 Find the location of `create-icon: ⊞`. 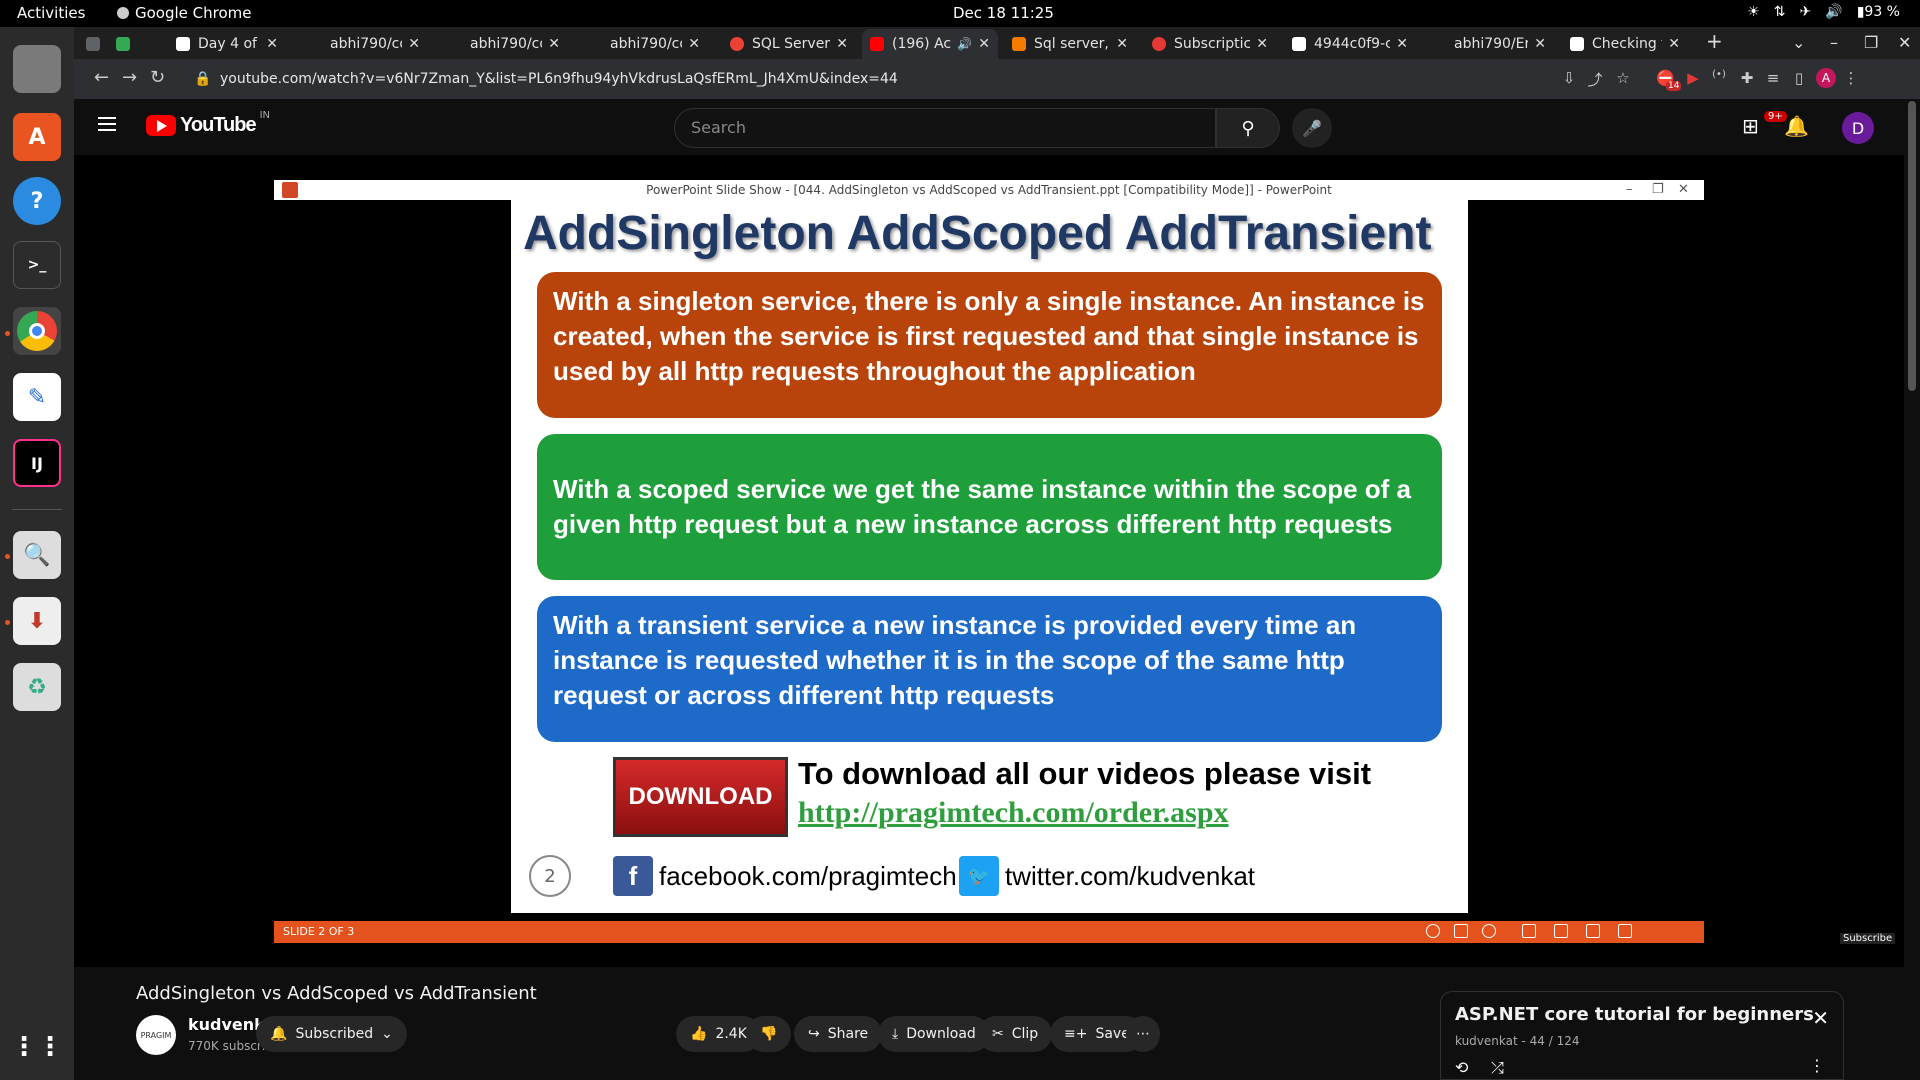

create-icon: ⊞ is located at coordinates (1750, 126).